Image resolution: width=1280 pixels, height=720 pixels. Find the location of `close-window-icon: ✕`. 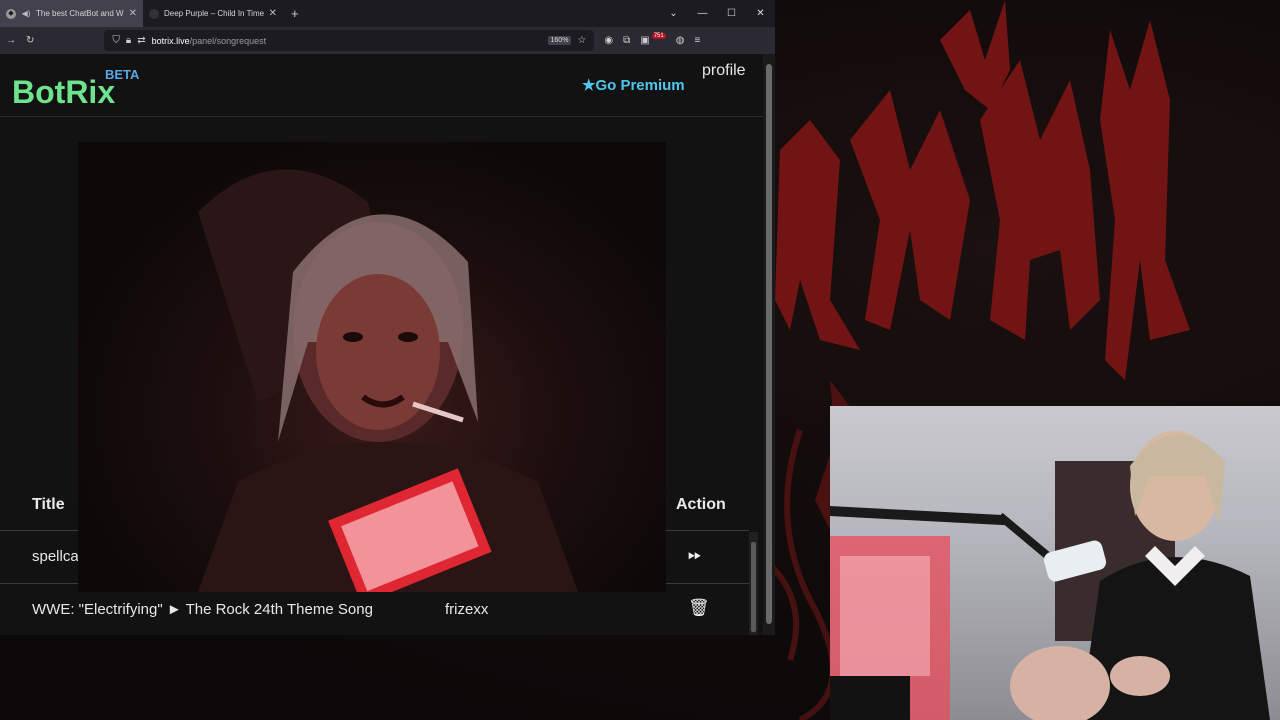

close-window-icon: ✕ is located at coordinates (760, 13).